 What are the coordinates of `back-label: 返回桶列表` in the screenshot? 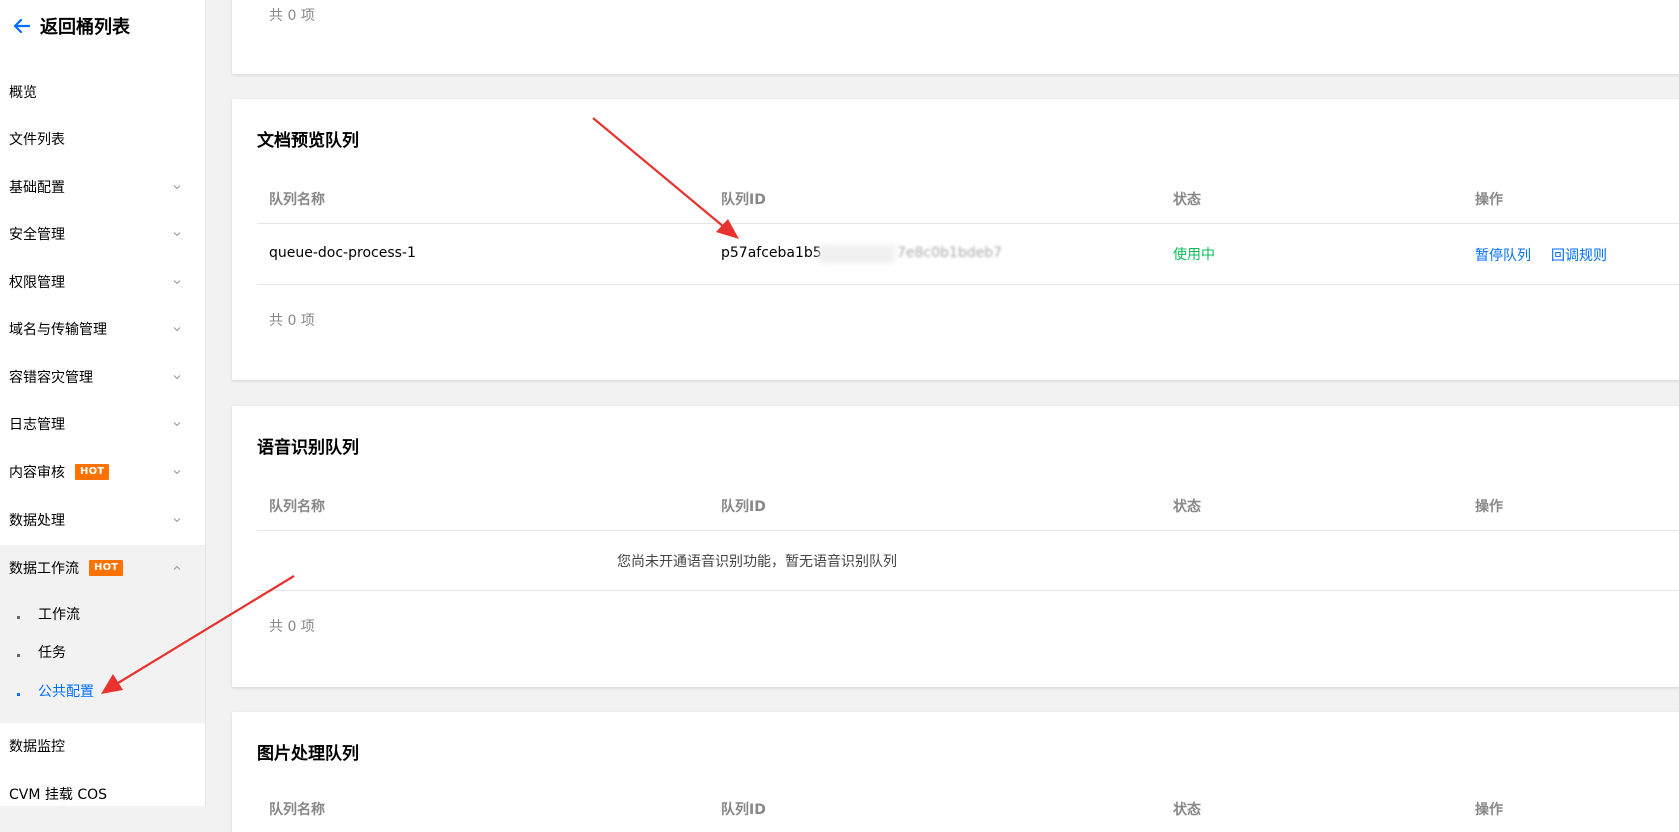 It's located at (85, 27).